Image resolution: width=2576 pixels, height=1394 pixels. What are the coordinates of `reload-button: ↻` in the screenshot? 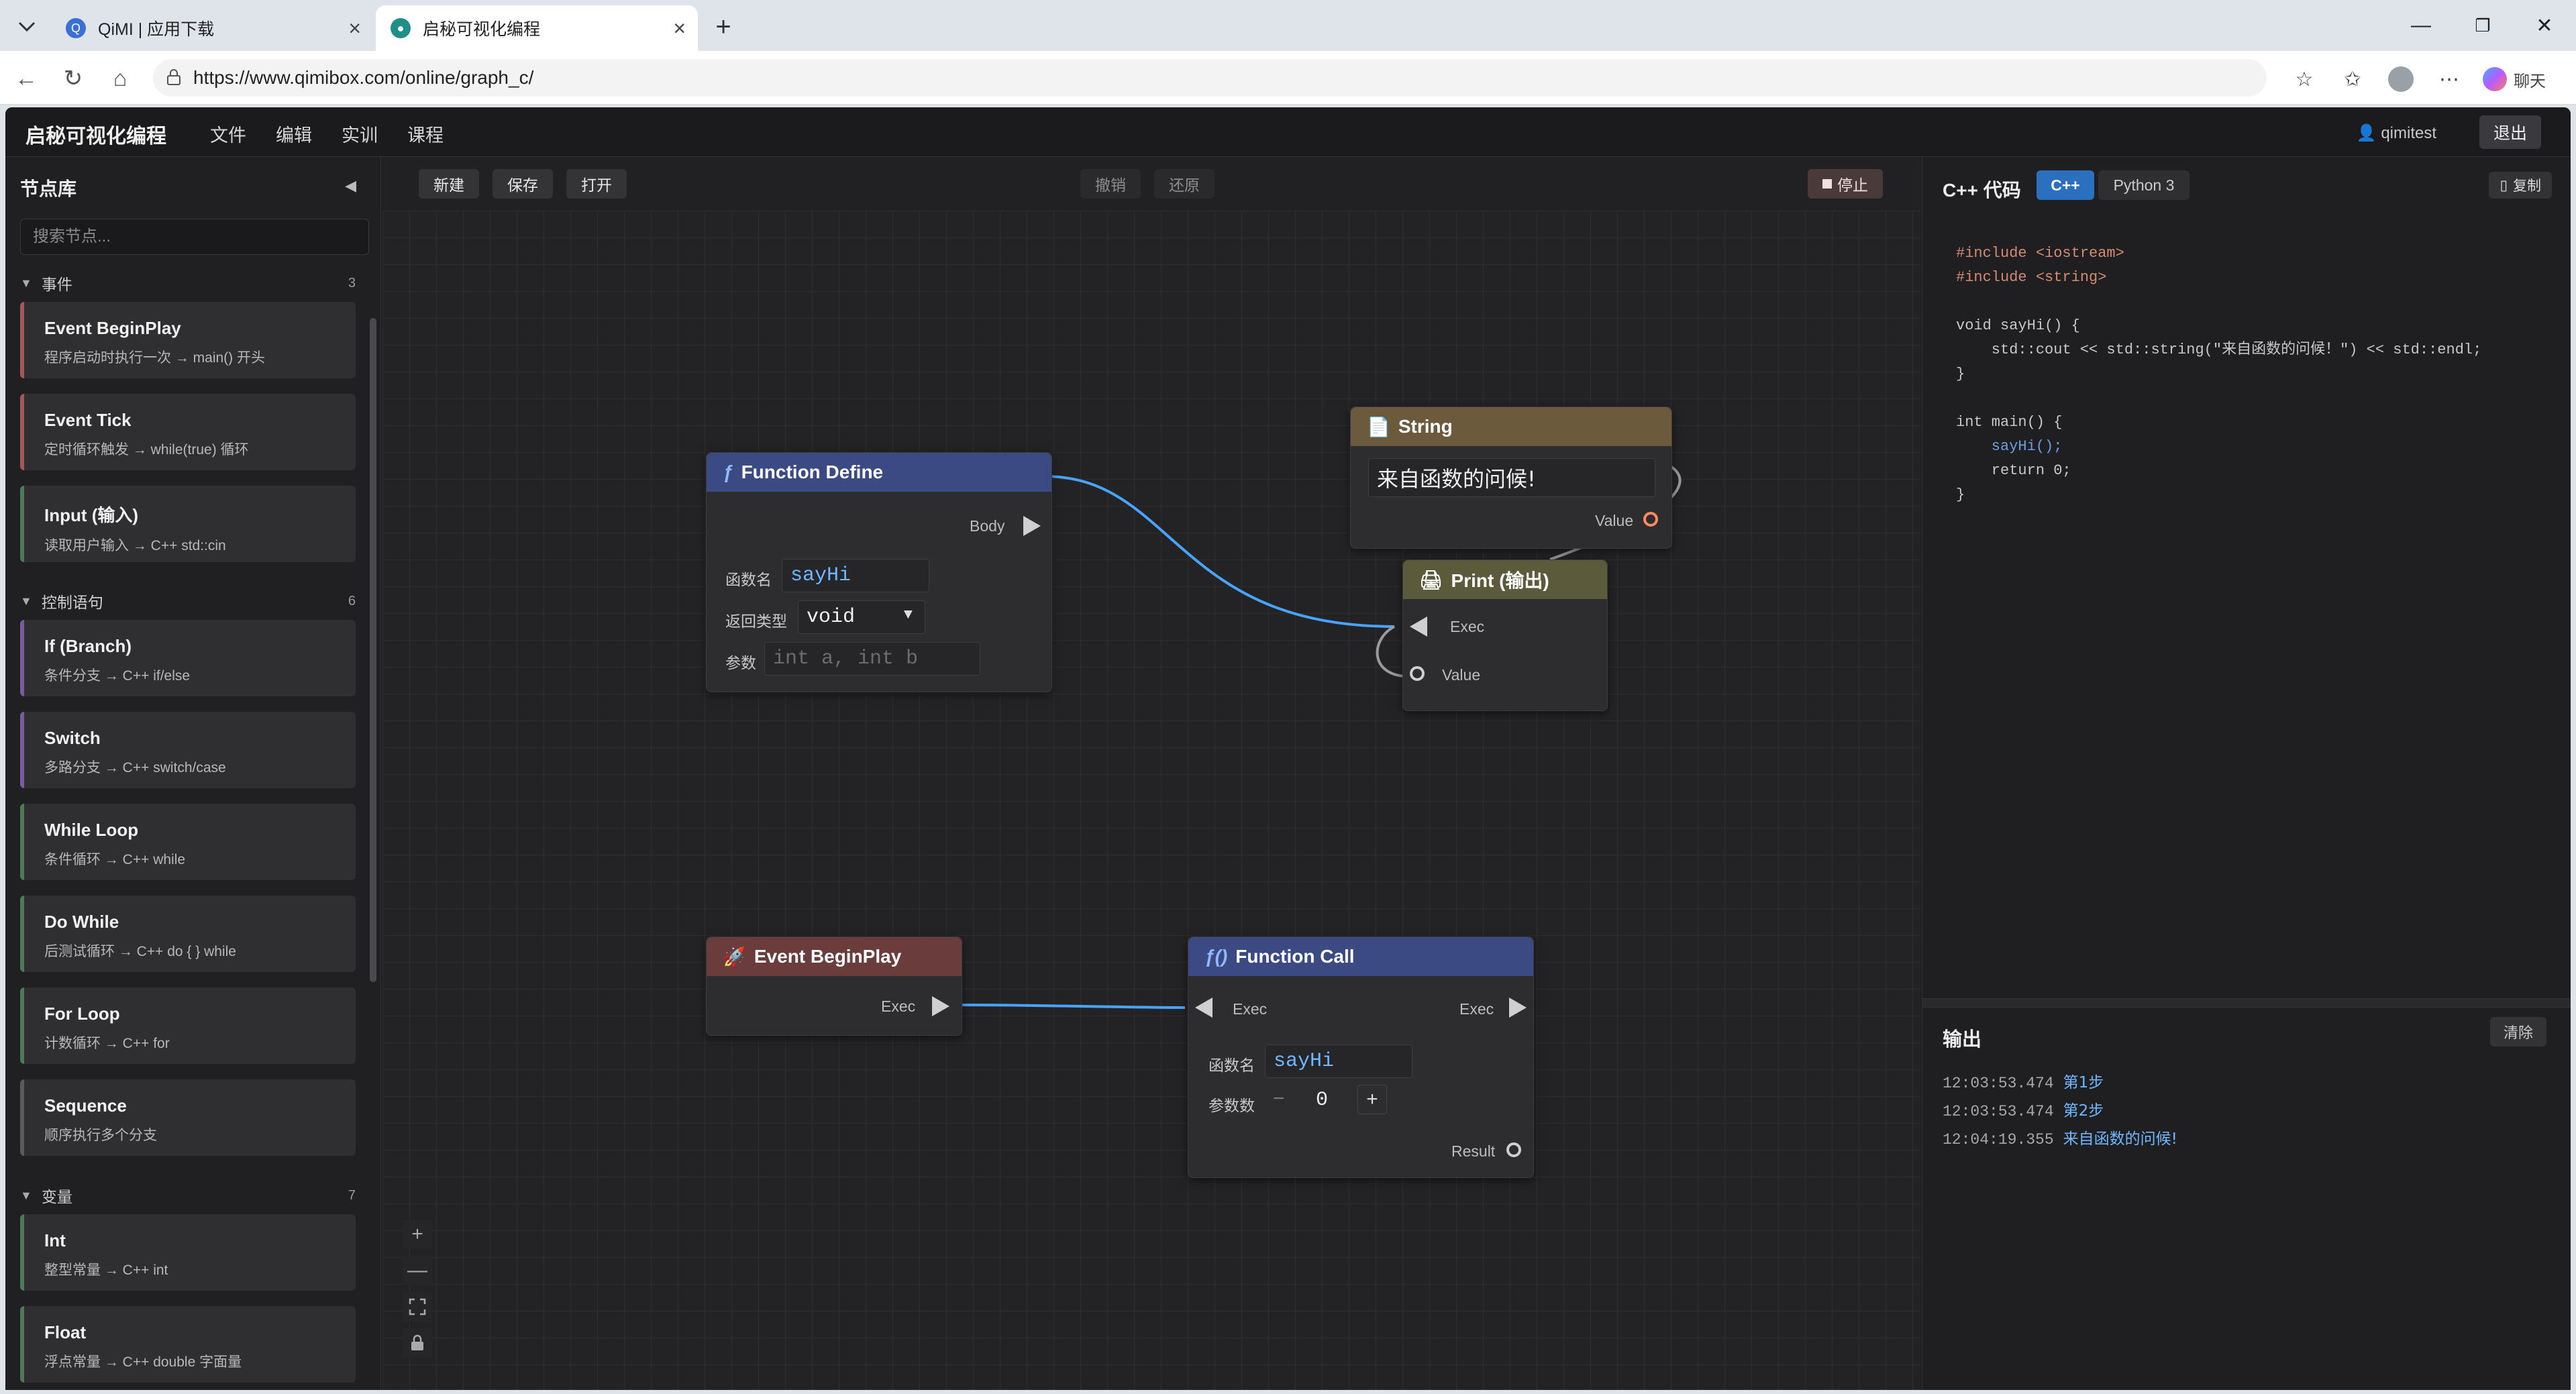 It's located at (73, 78).